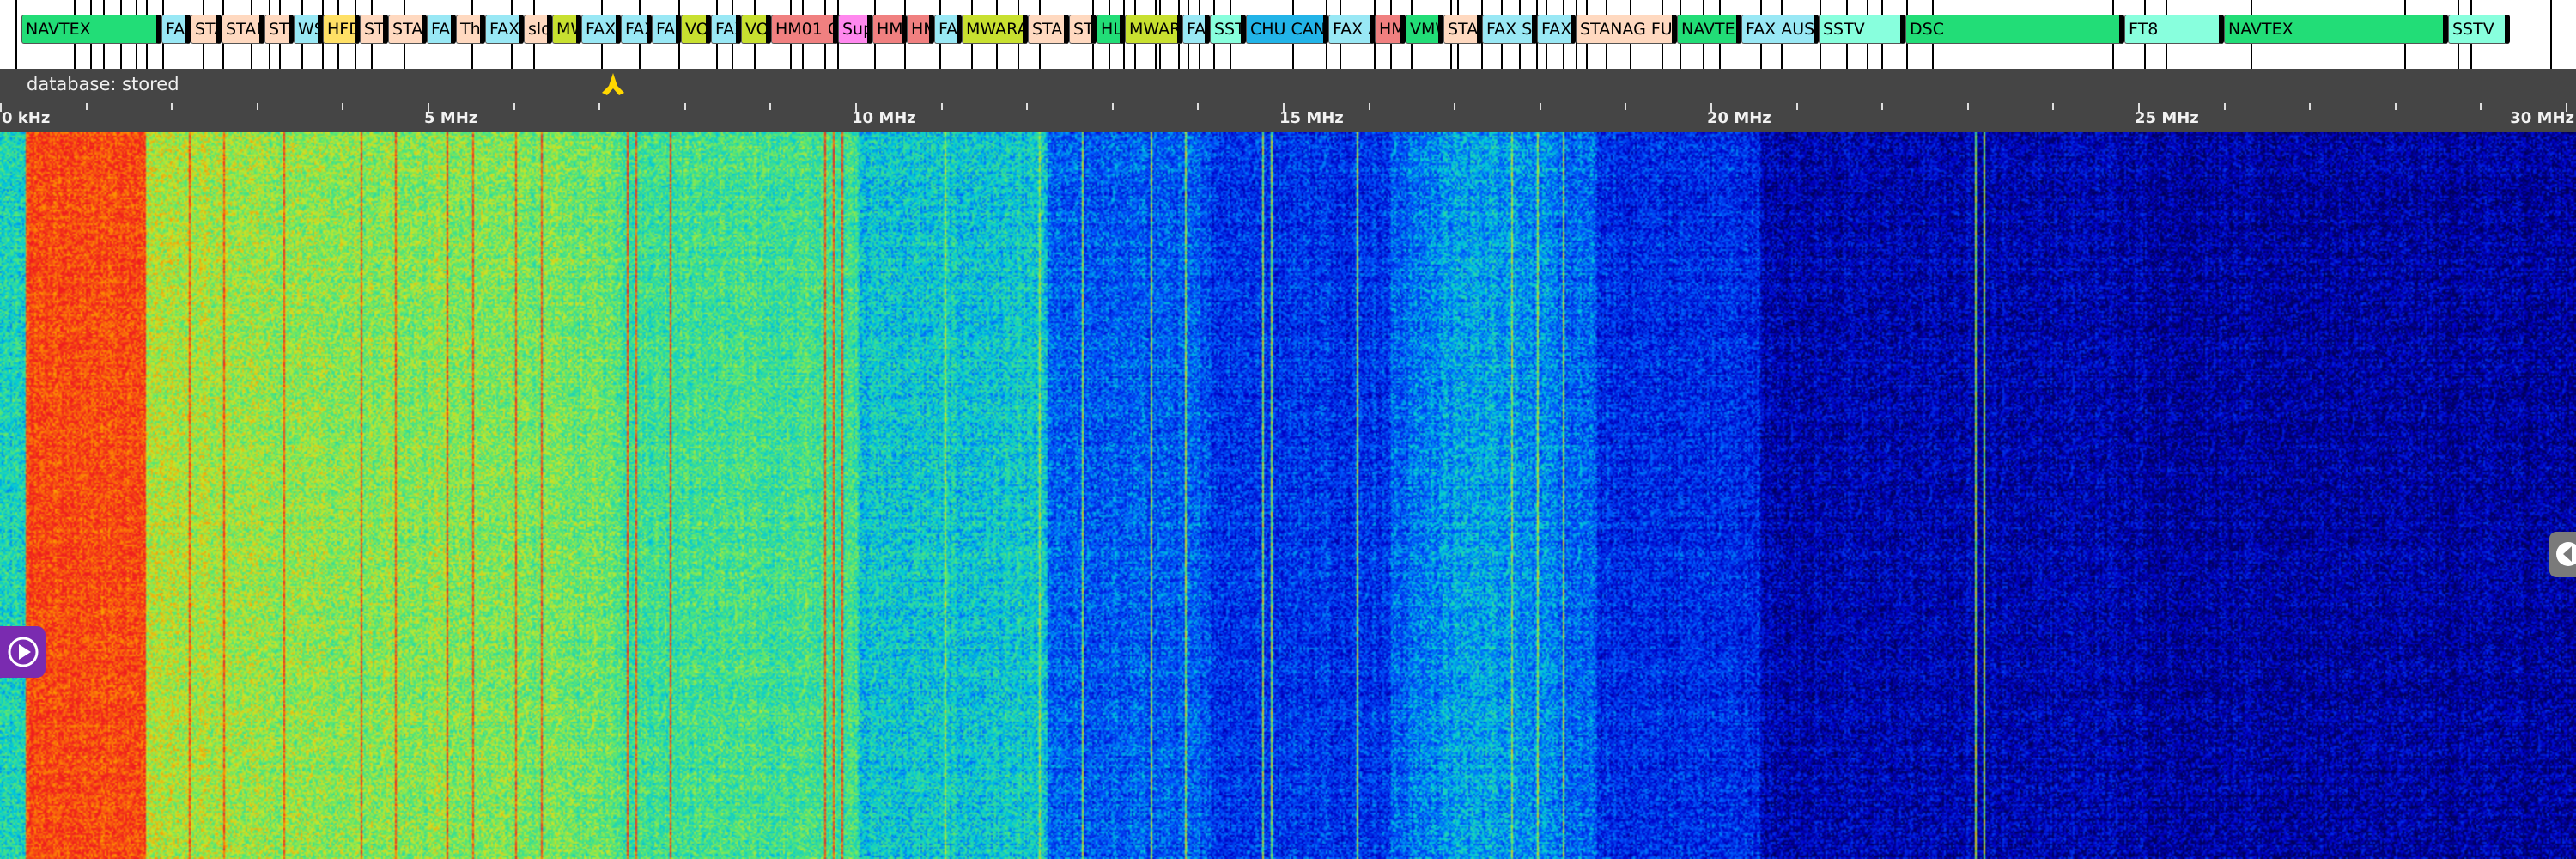 This screenshot has height=859, width=2576. Describe the element at coordinates (1111, 30) in the screenshot. I see `bookmark-chip: HLI` at that location.